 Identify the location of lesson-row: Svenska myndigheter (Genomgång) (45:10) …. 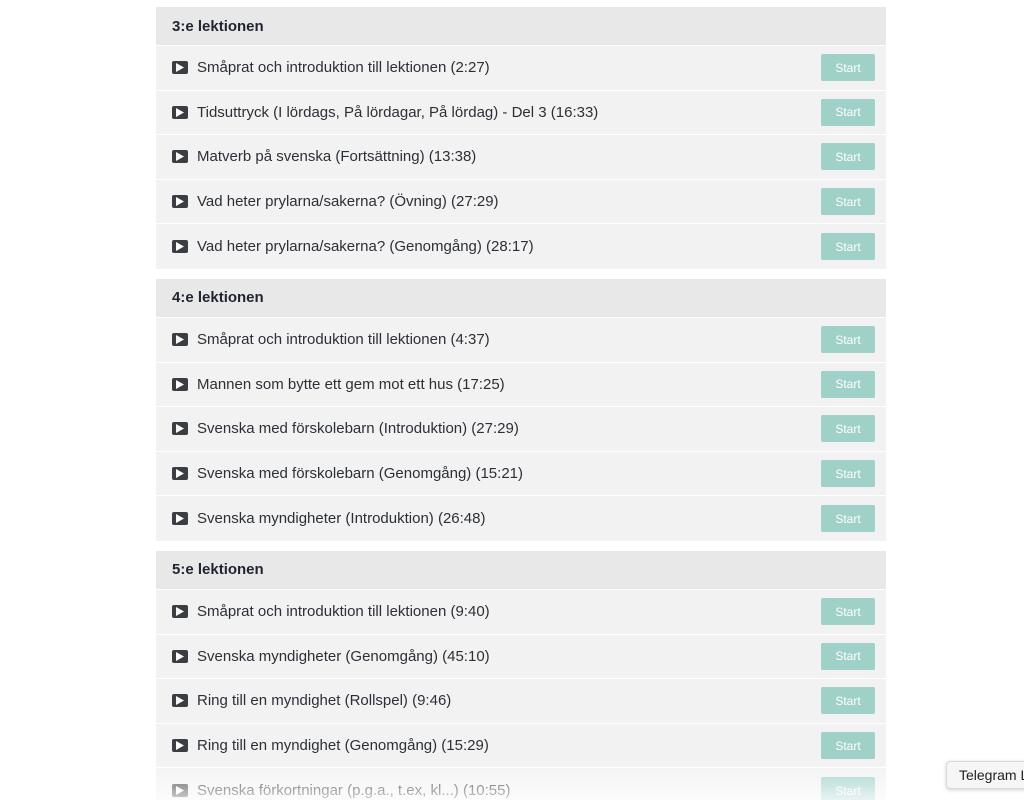
(521, 657).